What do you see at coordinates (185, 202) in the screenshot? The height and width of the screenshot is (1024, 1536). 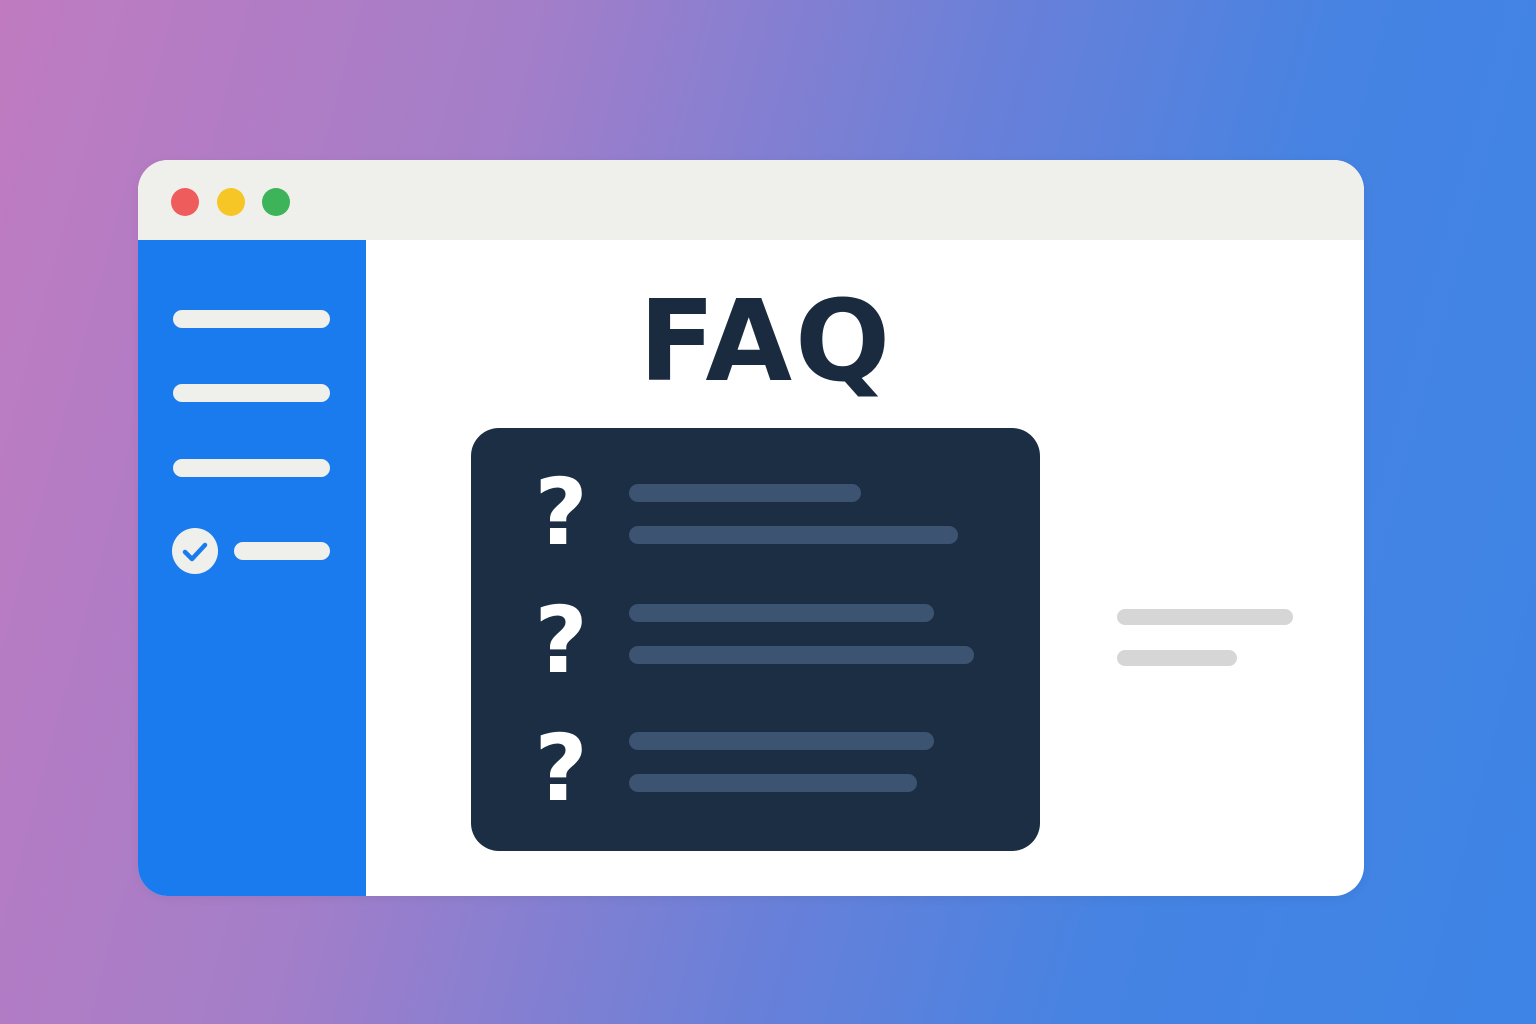 I see `close-window-button` at bounding box center [185, 202].